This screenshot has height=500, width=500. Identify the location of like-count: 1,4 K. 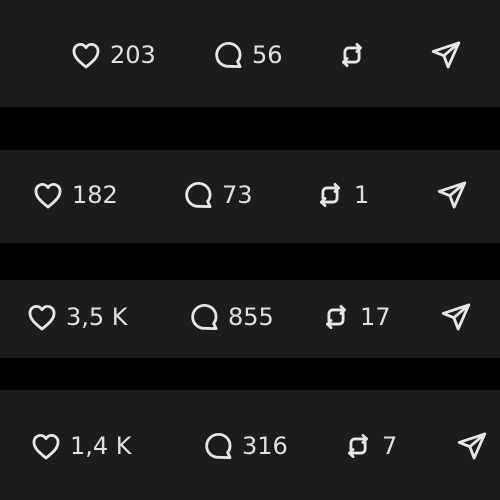
(101, 446).